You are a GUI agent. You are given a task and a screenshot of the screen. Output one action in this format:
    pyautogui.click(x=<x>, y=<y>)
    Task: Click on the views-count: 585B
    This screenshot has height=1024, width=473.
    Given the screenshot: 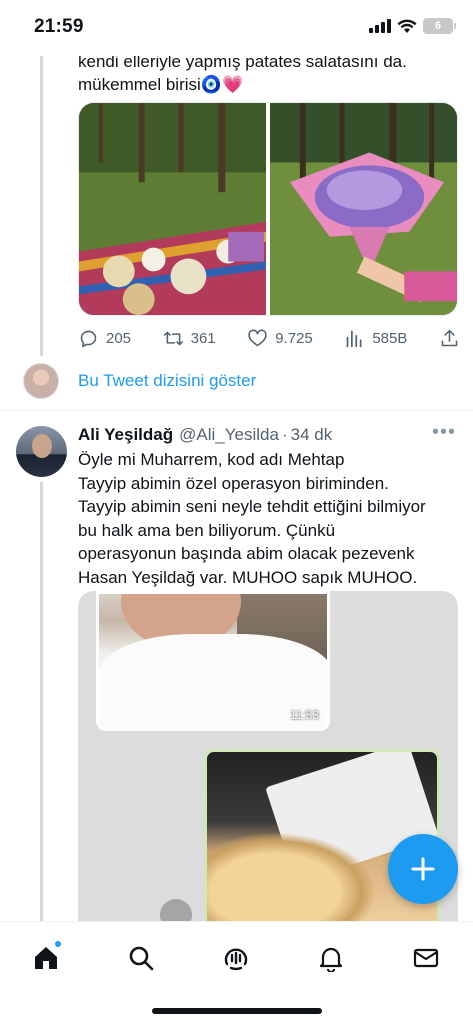 What is the action you would take?
    pyautogui.click(x=390, y=338)
    